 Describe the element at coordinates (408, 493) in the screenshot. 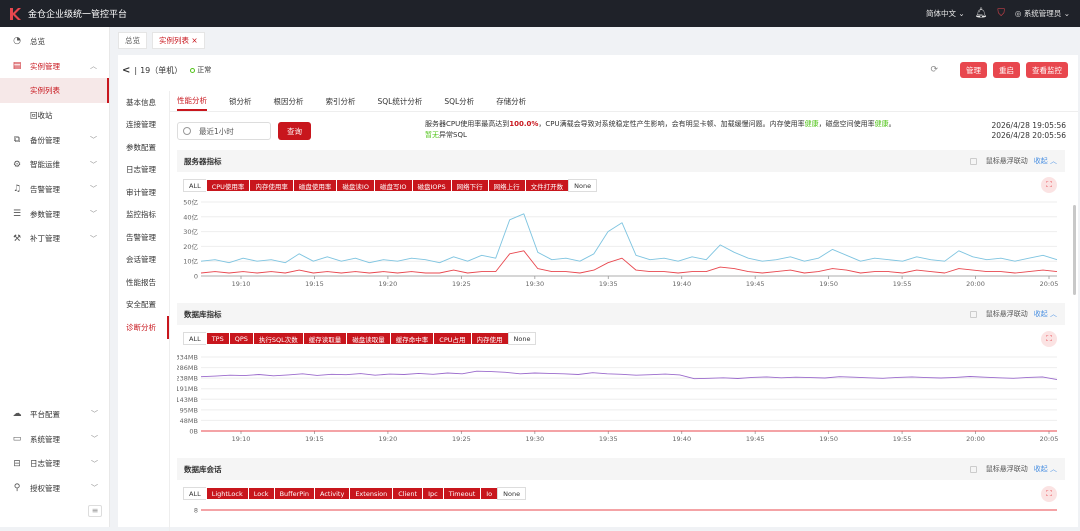

I see `legend-toggle: Client` at that location.